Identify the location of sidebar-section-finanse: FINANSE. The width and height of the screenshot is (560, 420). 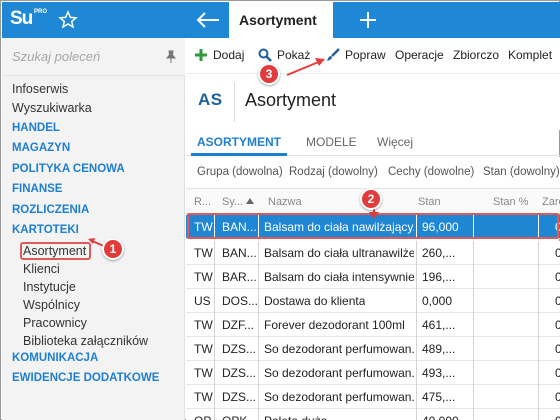
(37, 189).